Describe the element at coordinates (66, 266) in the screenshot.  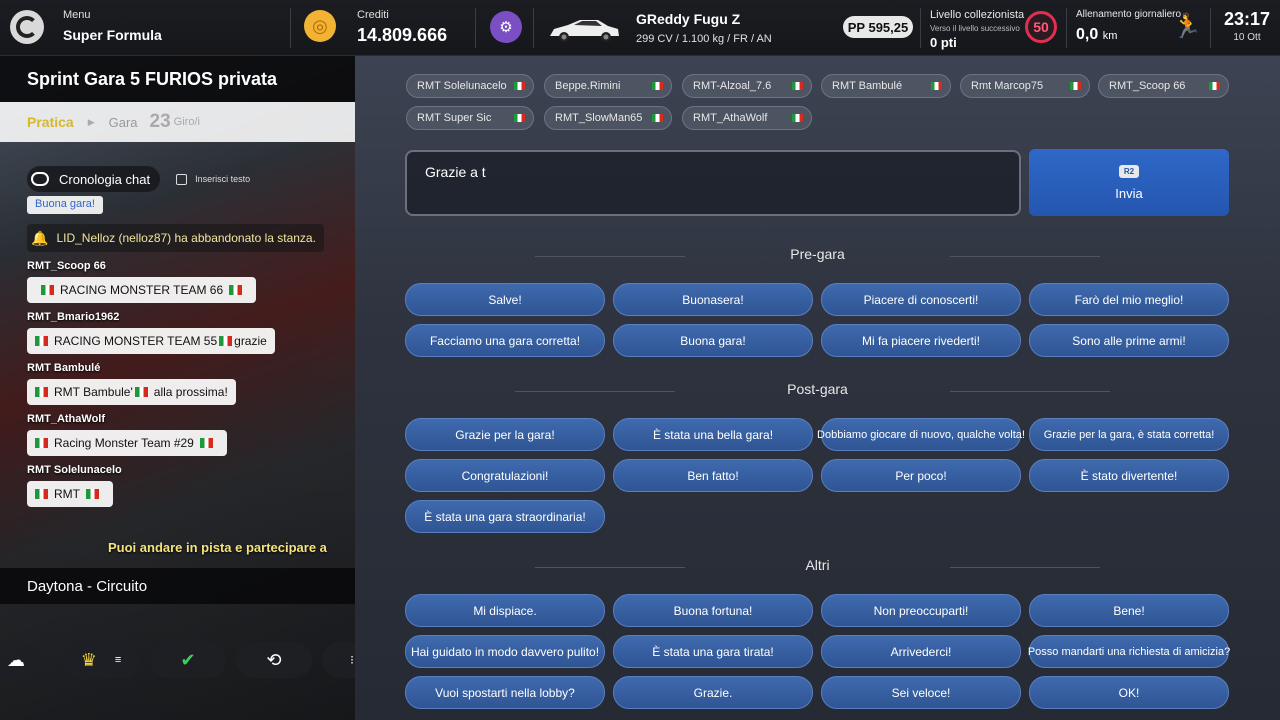
I see `chat-author: RMT_Scoop 66` at that location.